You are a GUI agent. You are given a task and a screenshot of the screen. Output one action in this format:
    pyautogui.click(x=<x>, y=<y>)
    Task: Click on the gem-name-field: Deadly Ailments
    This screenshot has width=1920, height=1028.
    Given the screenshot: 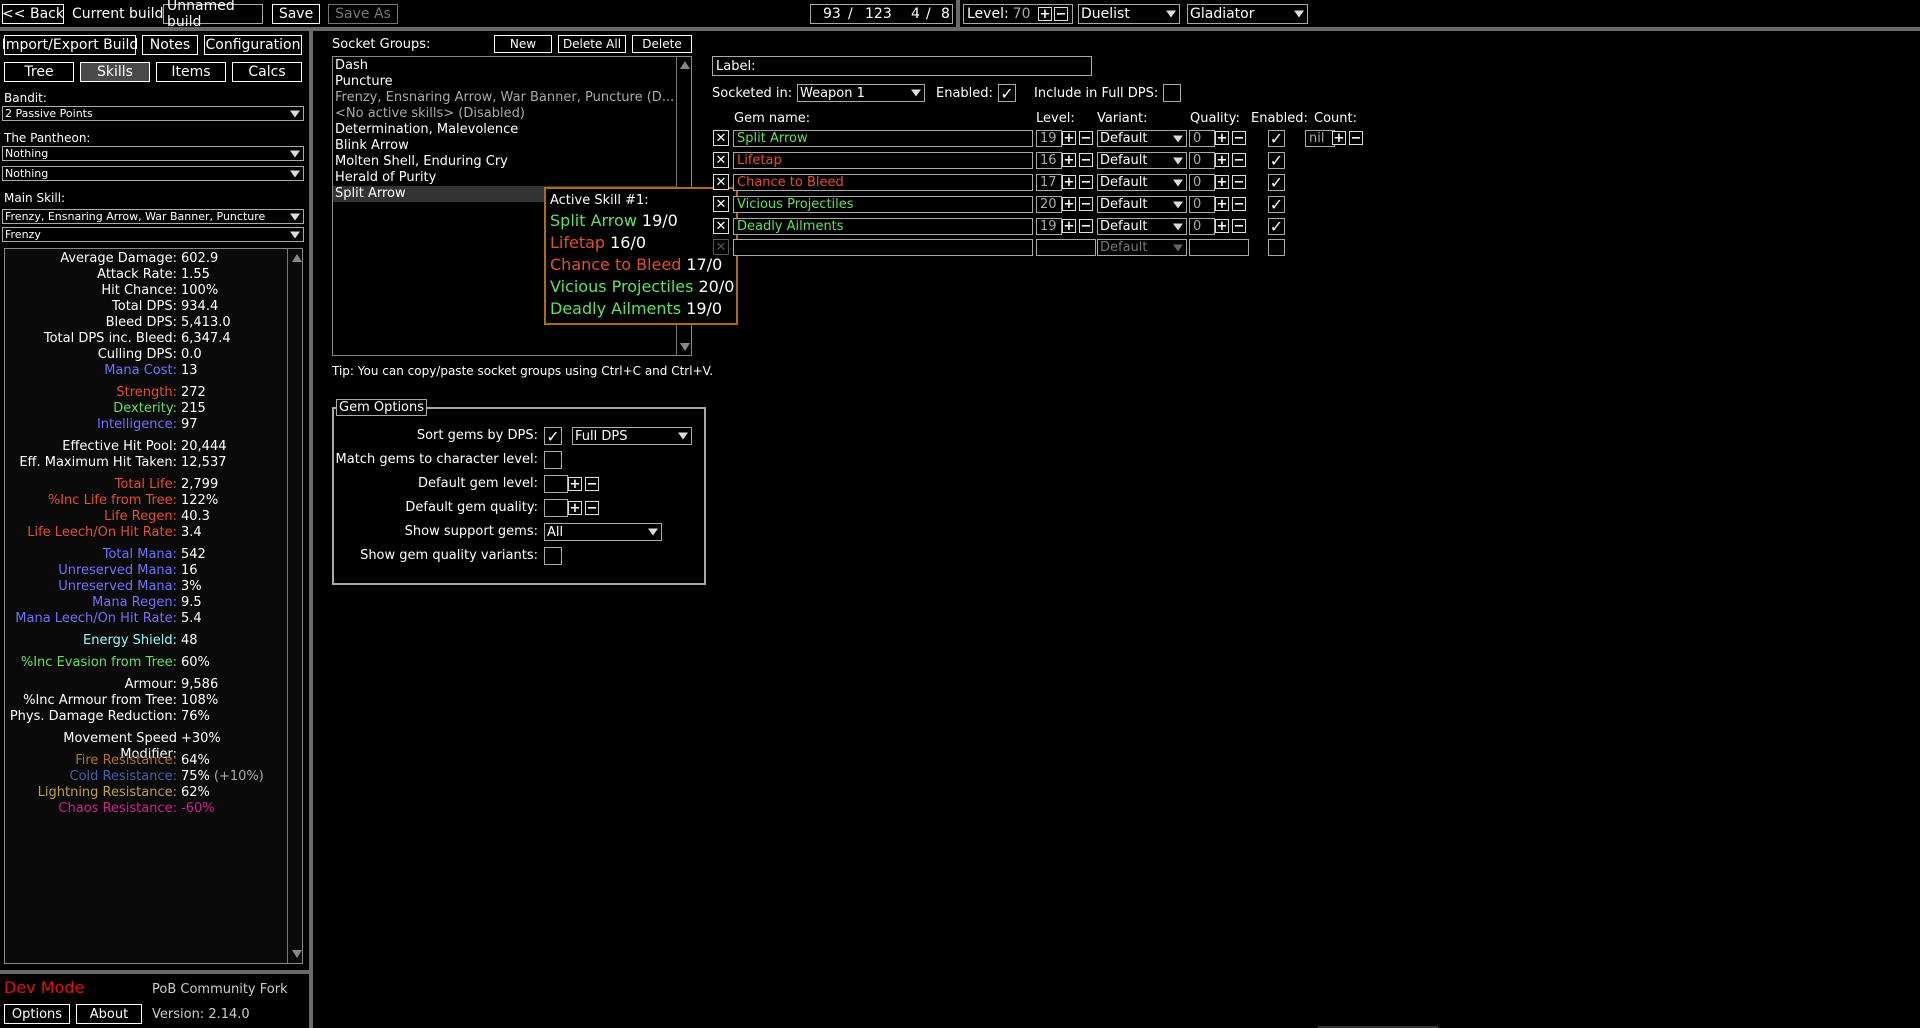 What is the action you would take?
    pyautogui.click(x=883, y=226)
    